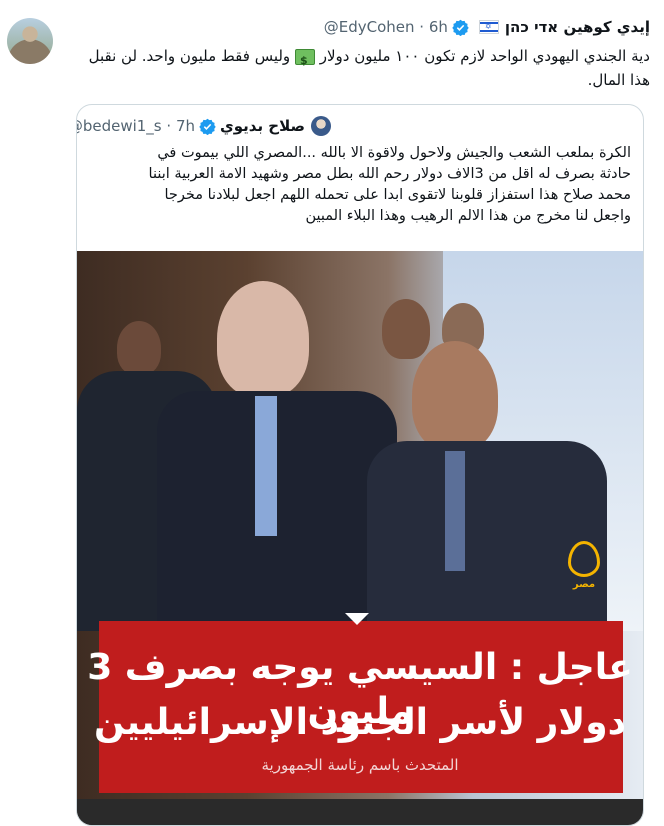 Image resolution: width=664 pixels, height=826 pixels. I want to click on author-avatar, so click(30, 41).